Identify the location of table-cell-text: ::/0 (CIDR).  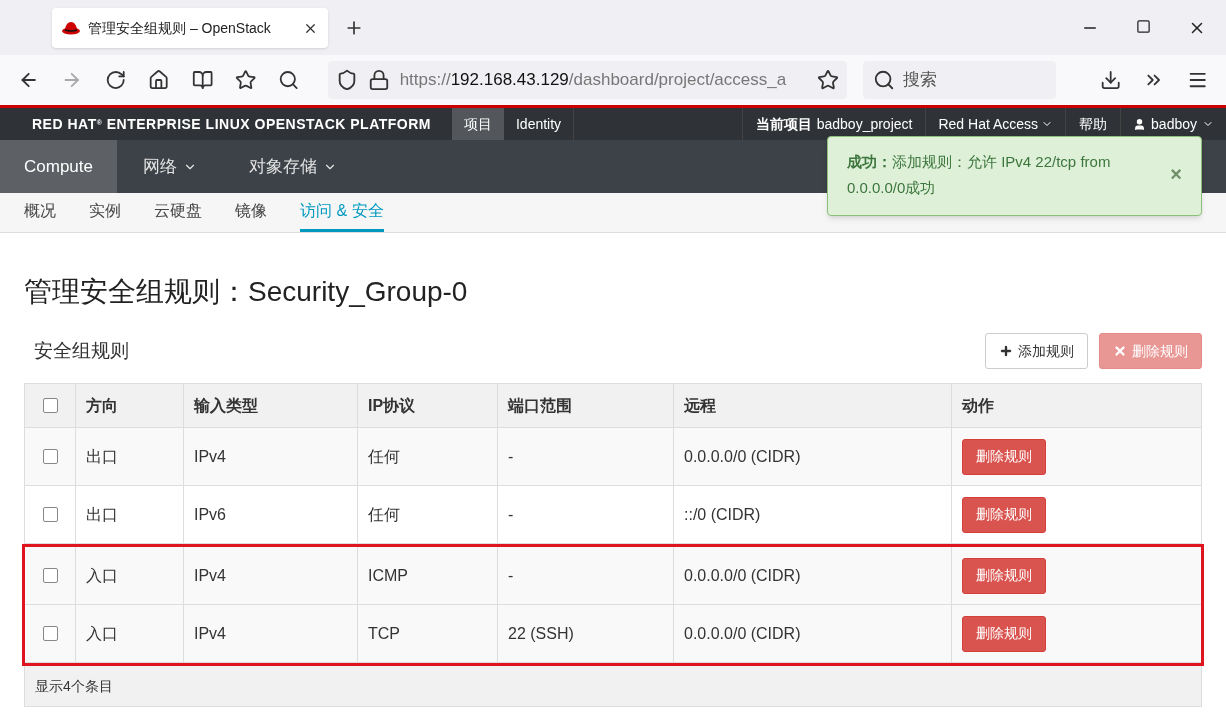
(722, 514).